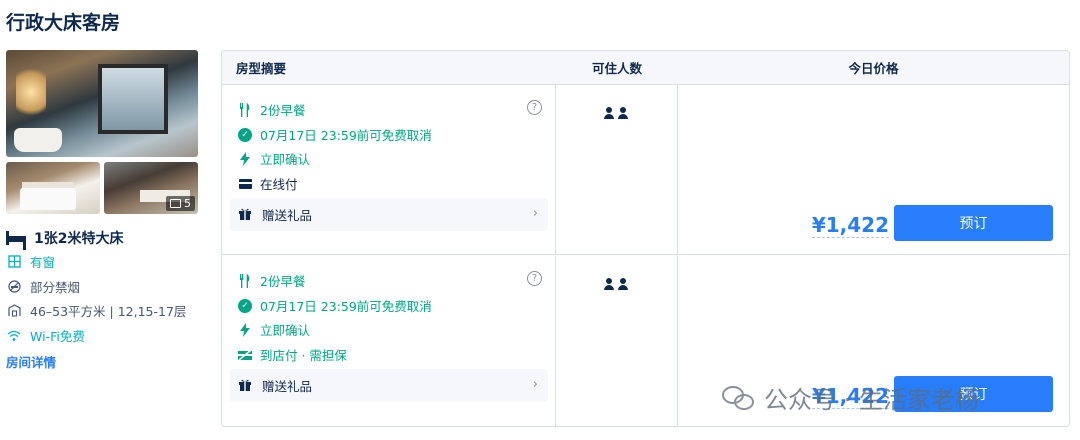 Image resolution: width=1080 pixels, height=440 pixels. What do you see at coordinates (739, 398) in the screenshot?
I see `wechat-icon` at bounding box center [739, 398].